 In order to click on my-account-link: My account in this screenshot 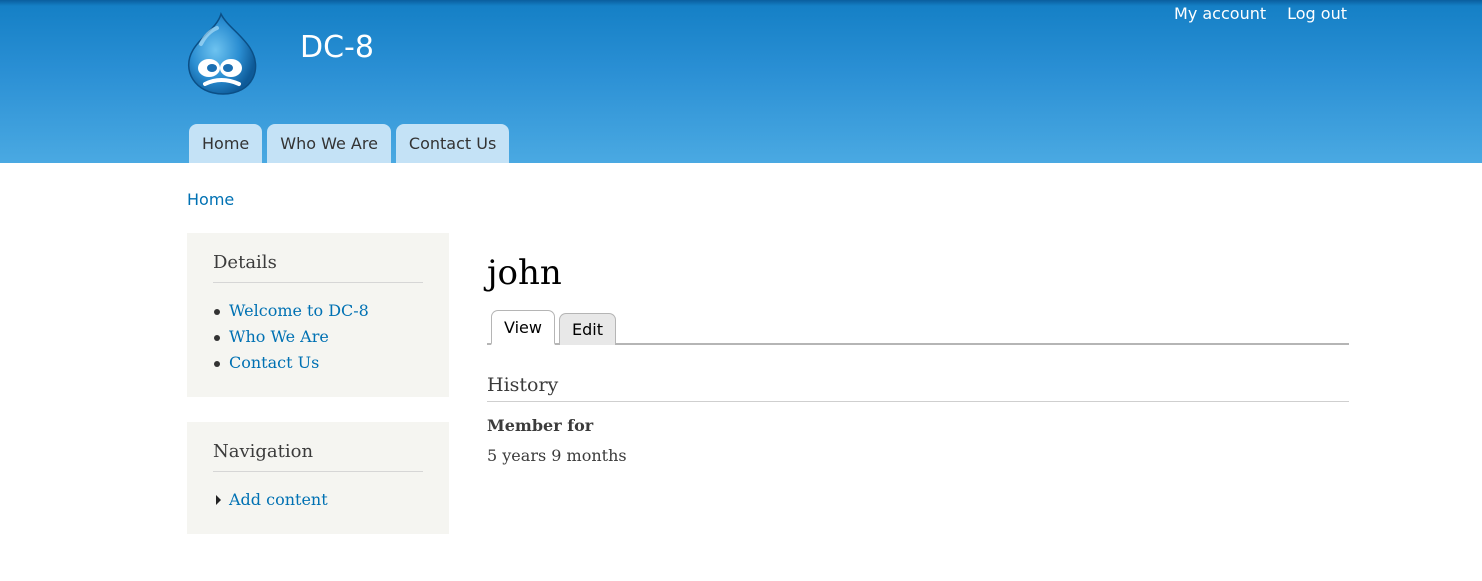, I will do `click(1220, 14)`.